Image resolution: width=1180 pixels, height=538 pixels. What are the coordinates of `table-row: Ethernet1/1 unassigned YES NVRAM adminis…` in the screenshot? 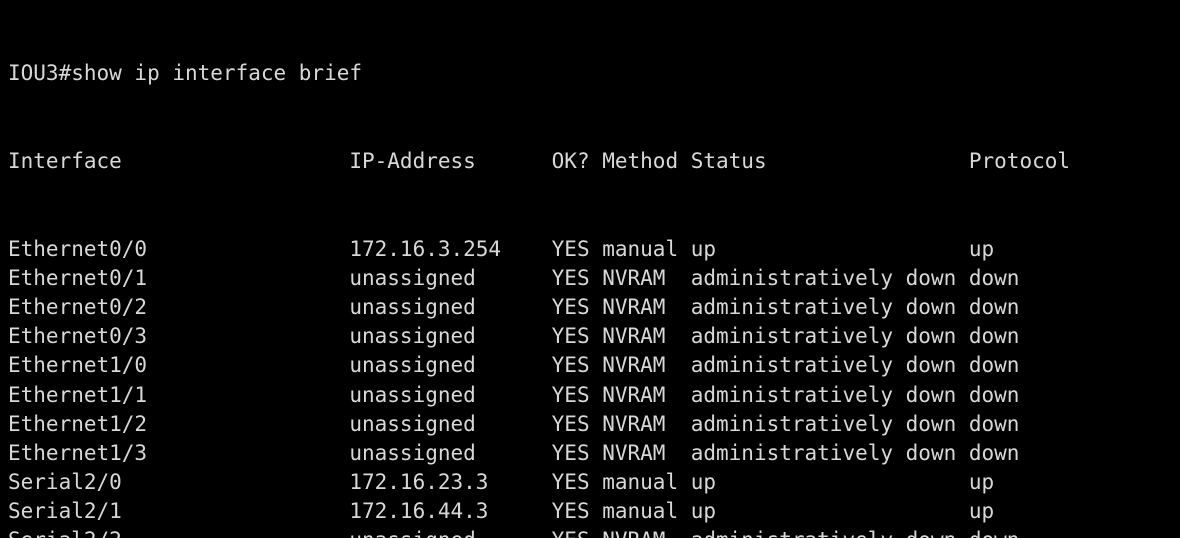 It's located at (514, 394).